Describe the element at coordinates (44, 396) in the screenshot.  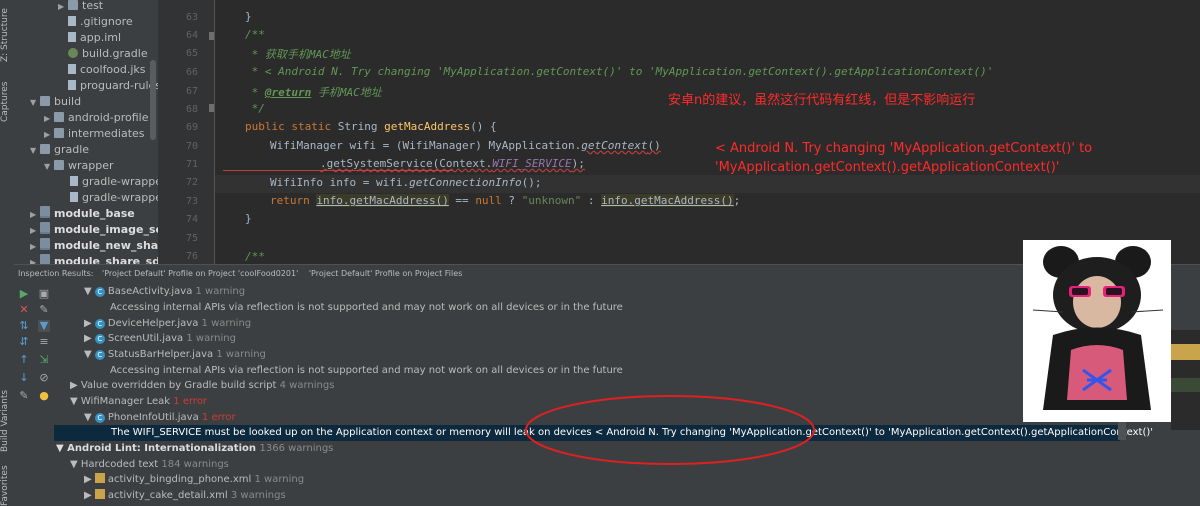
I see `bulb-icon: ●` at that location.